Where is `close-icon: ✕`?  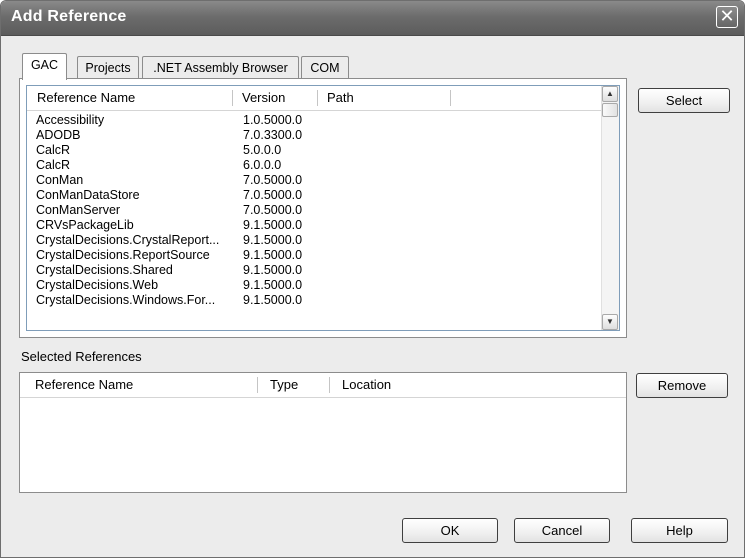
close-icon: ✕ is located at coordinates (727, 16).